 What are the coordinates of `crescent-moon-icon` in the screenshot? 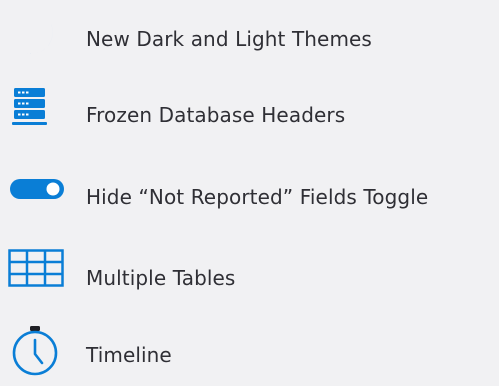 It's located at (38, 40).